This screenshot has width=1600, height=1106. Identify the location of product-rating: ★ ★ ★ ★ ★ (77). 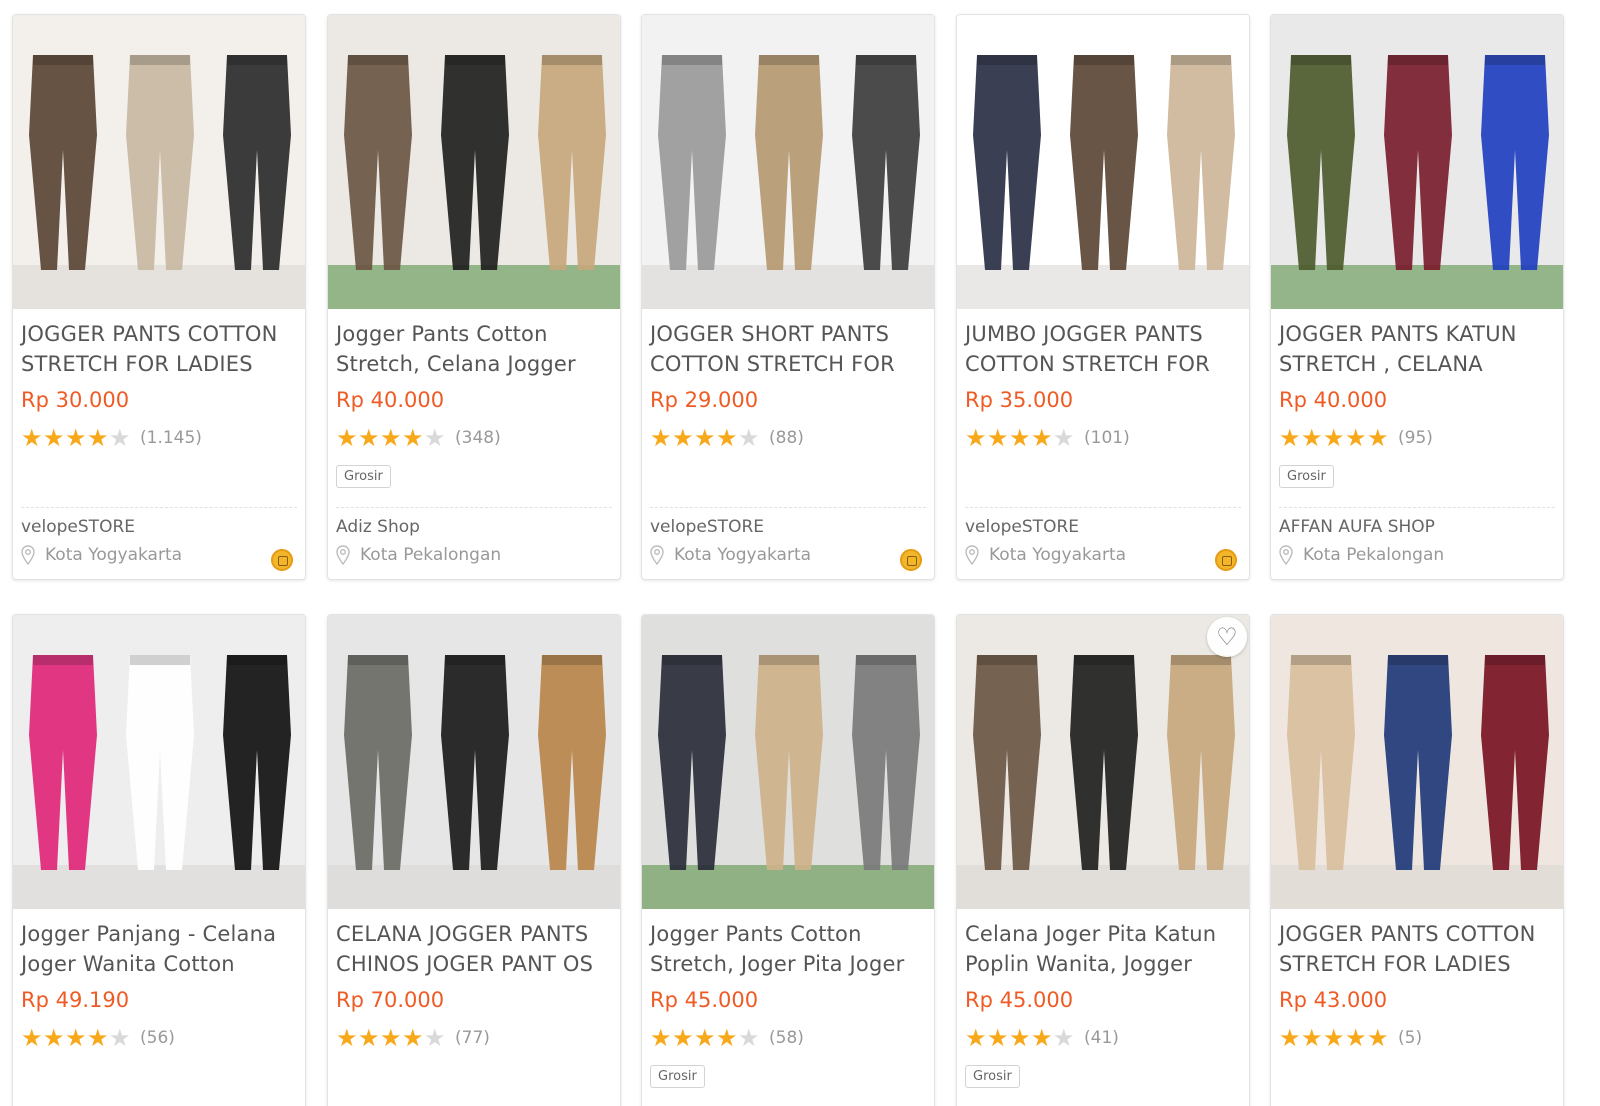
(474, 1032).